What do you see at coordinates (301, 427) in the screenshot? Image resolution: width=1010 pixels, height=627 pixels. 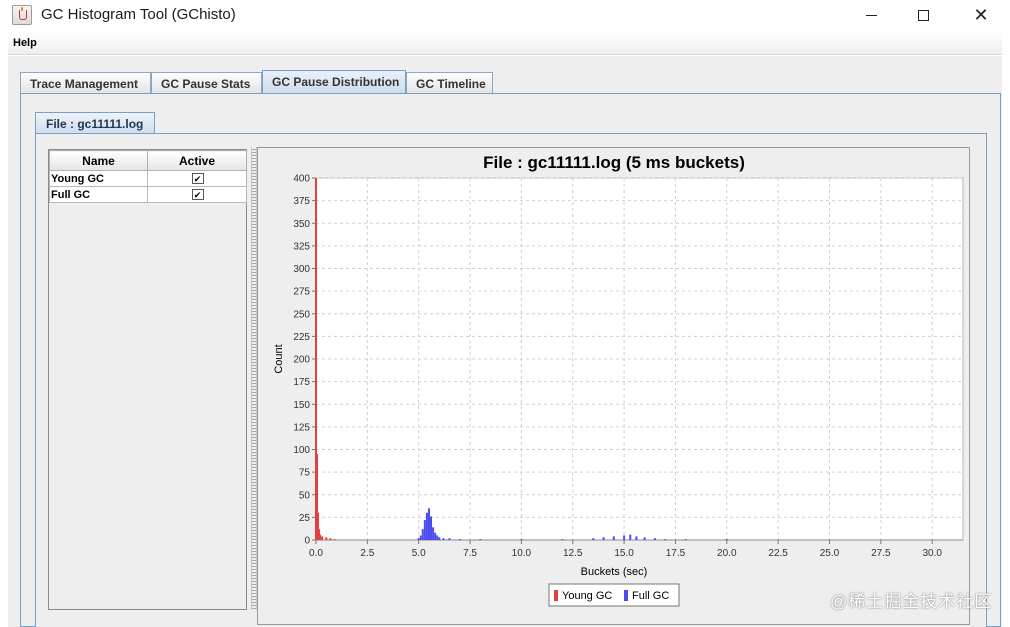 I see `y-tick-label: 125` at bounding box center [301, 427].